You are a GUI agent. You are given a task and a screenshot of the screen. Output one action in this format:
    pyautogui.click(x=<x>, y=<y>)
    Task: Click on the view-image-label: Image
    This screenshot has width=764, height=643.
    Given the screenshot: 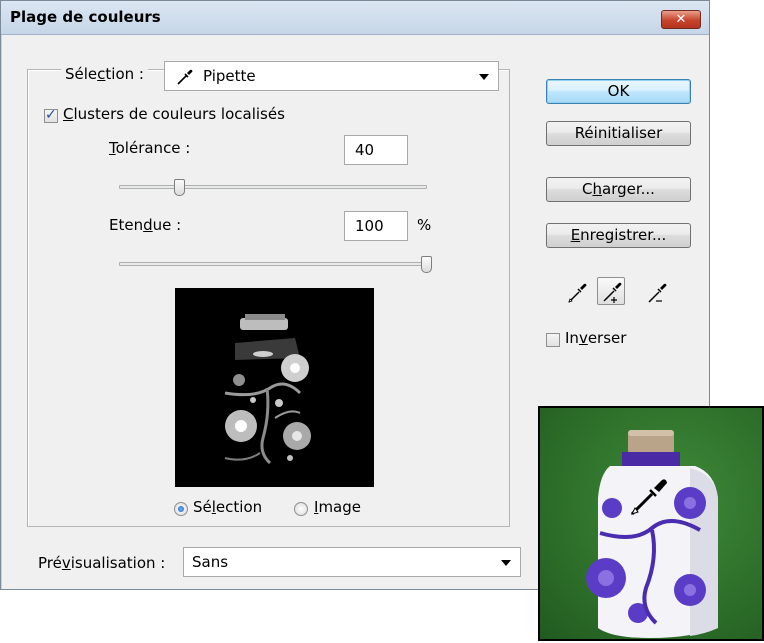 What is the action you would take?
    pyautogui.click(x=337, y=507)
    